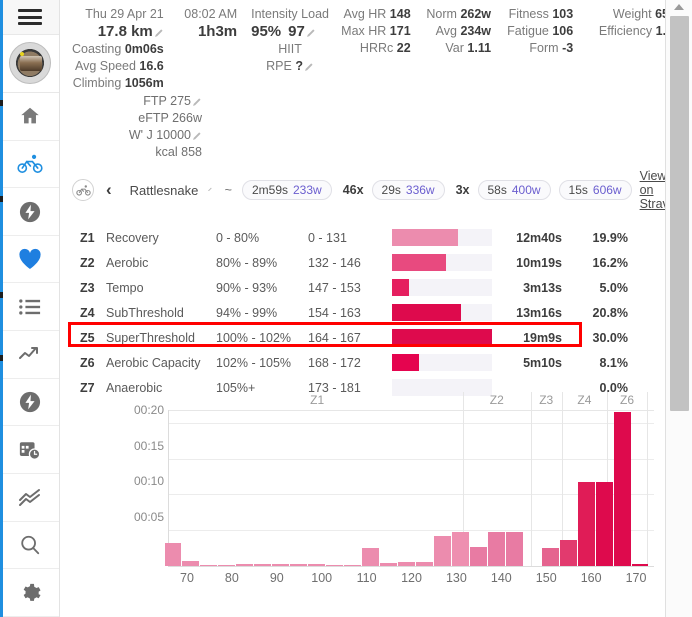  I want to click on zone-name: Aerobic, so click(127, 262).